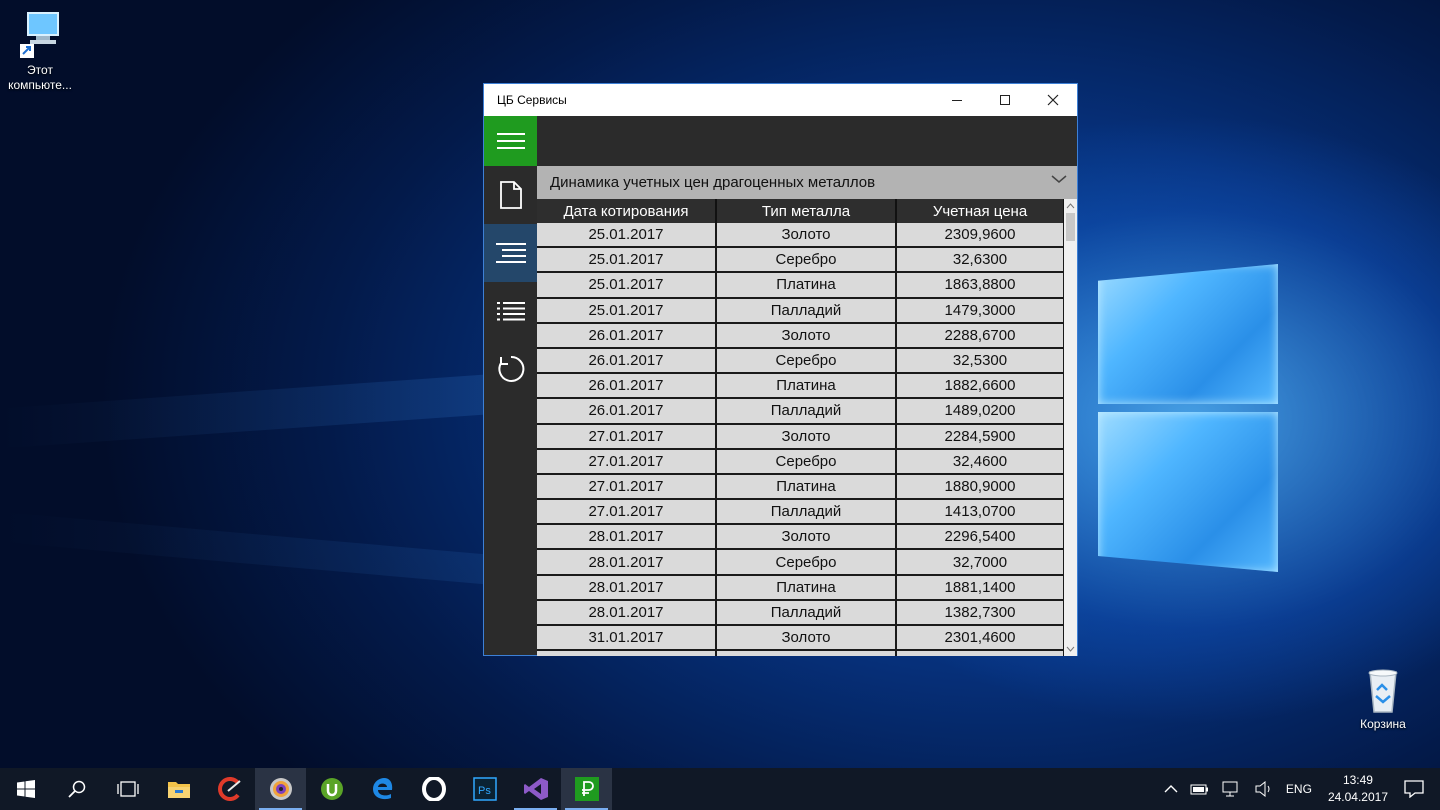 The image size is (1440, 810). I want to click on taskbar: Ps ENG 13:49 24.04.2017, so click(720, 789).